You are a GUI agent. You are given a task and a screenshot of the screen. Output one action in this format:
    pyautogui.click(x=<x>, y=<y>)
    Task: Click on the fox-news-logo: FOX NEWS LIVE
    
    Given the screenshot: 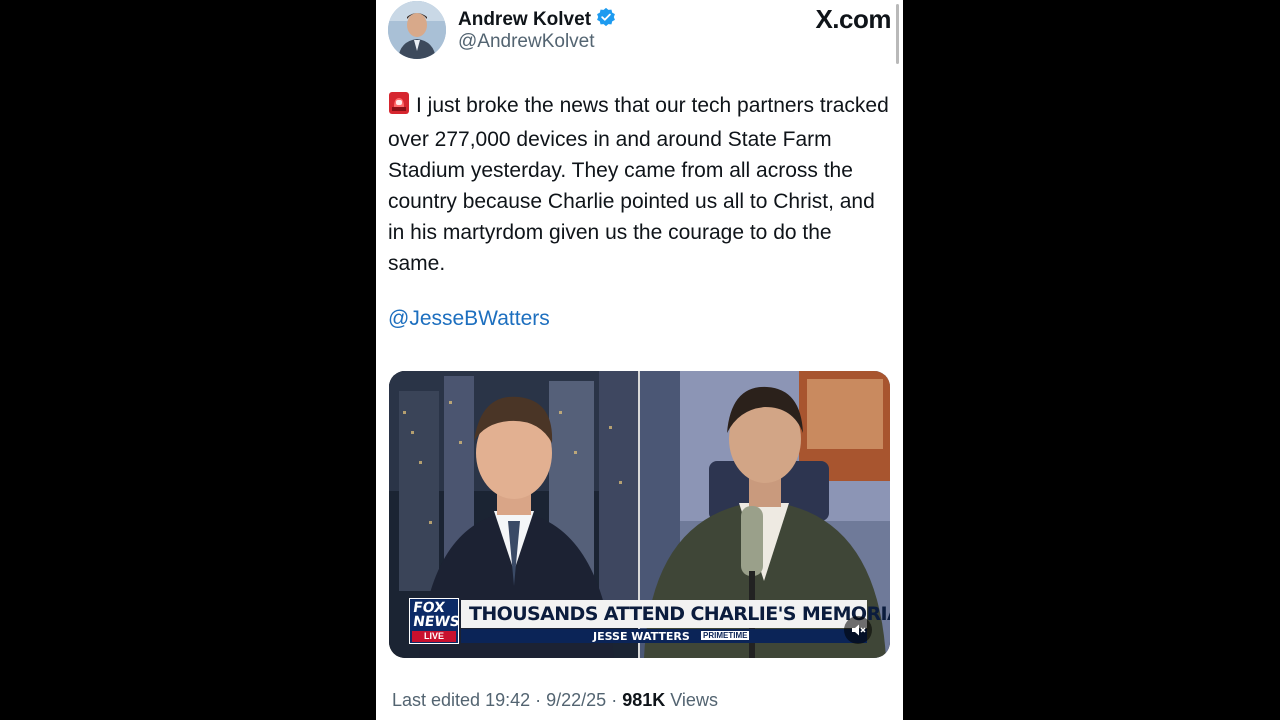 What is the action you would take?
    pyautogui.click(x=435, y=621)
    